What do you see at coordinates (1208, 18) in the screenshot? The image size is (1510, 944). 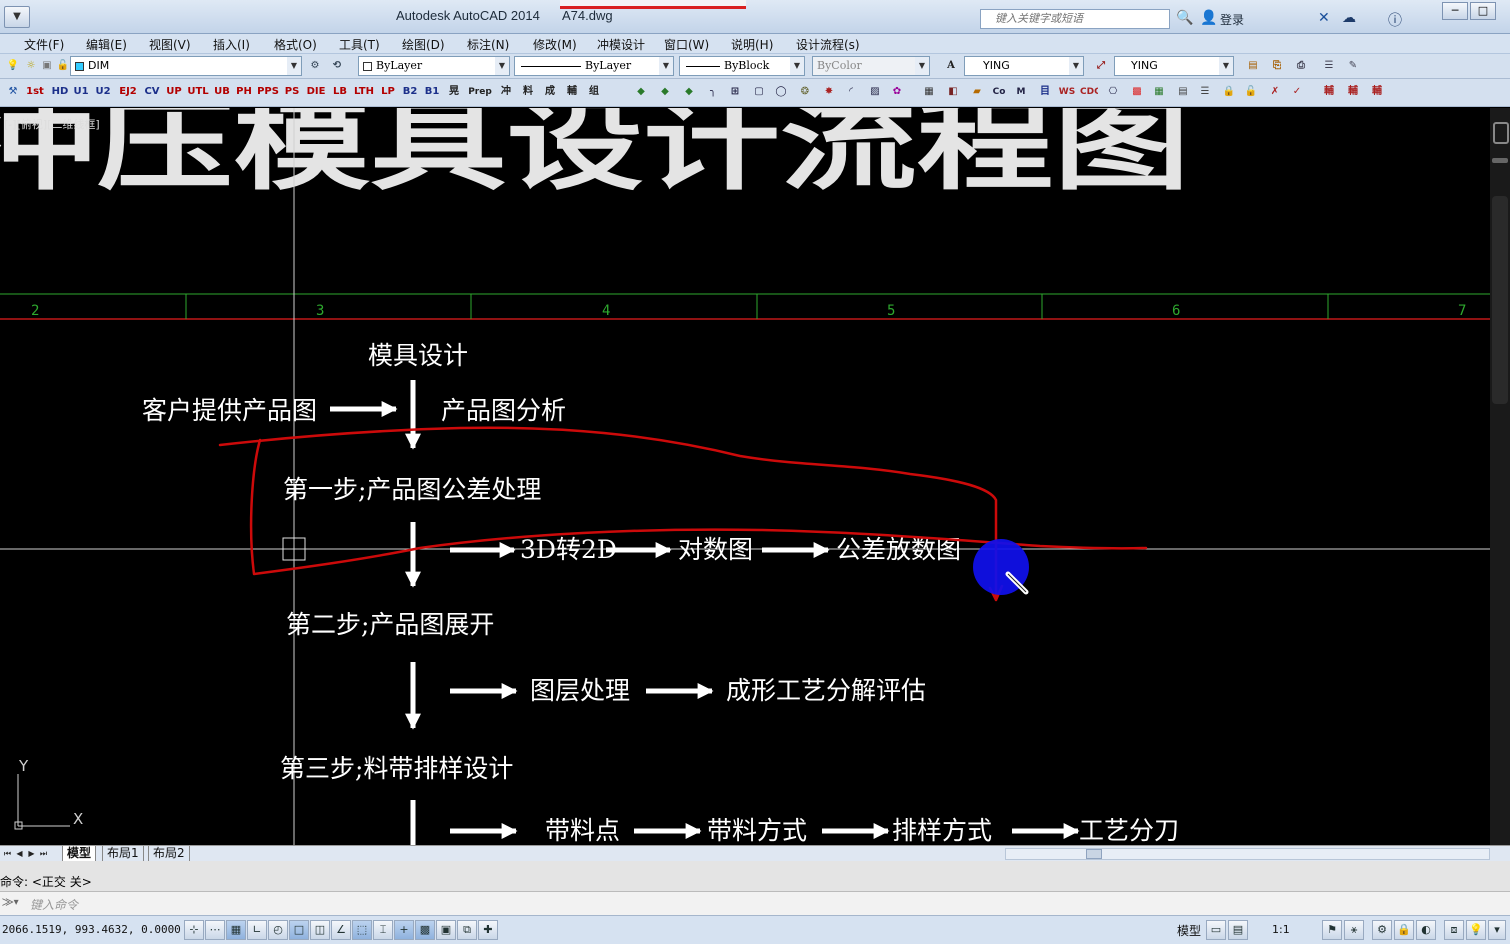 I see `user-icon: 👤` at bounding box center [1208, 18].